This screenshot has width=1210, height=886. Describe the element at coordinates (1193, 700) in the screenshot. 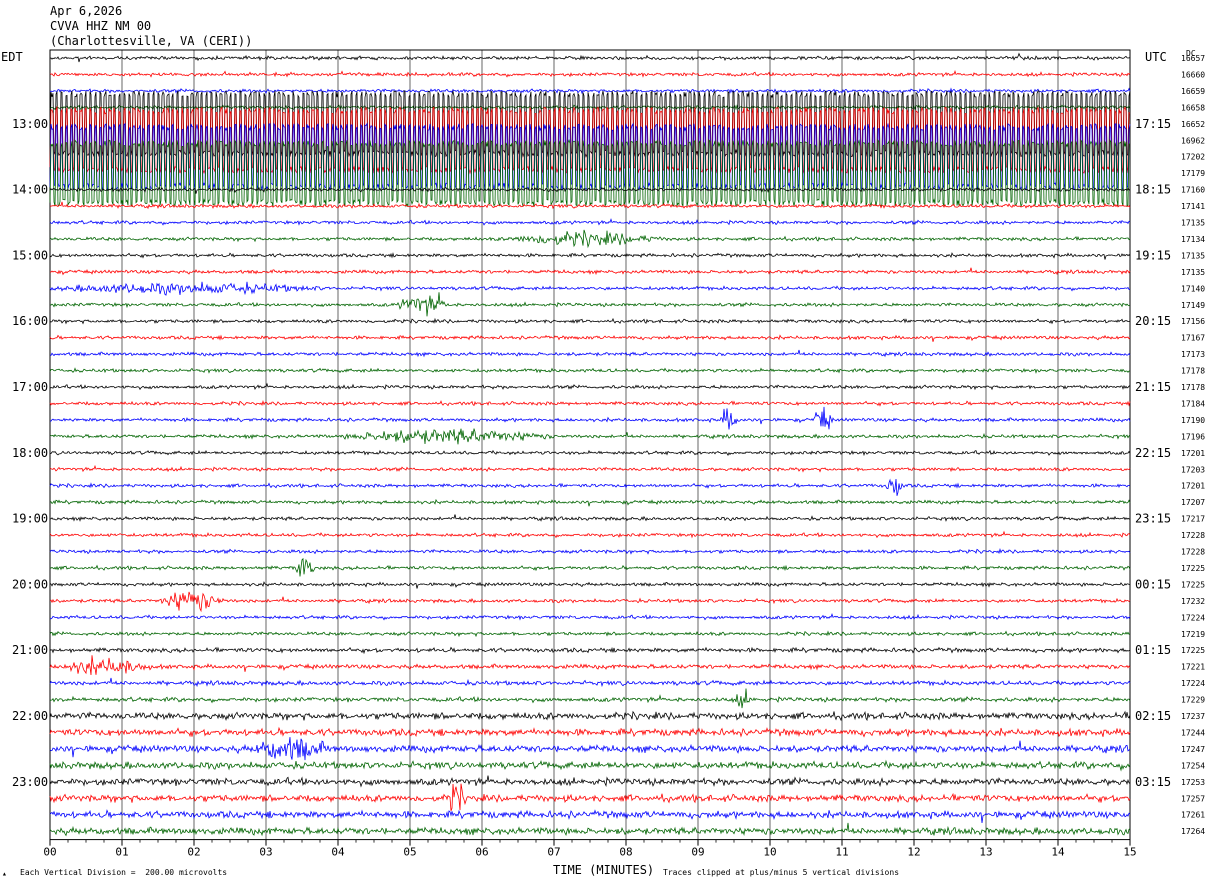

I see `dc-offset-label: 17229` at that location.